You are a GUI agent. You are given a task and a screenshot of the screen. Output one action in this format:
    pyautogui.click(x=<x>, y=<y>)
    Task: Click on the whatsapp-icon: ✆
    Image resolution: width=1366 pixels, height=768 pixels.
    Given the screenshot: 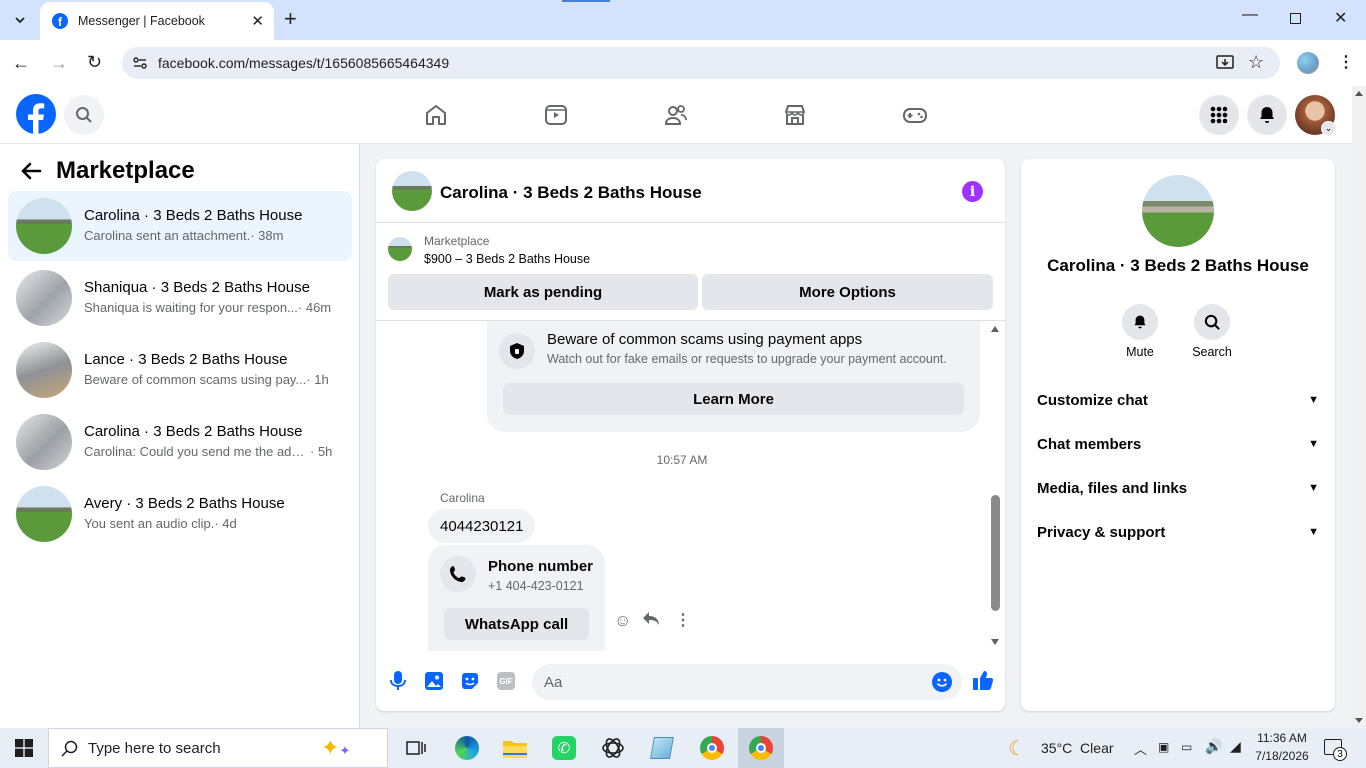 What is the action you would take?
    pyautogui.click(x=564, y=748)
    